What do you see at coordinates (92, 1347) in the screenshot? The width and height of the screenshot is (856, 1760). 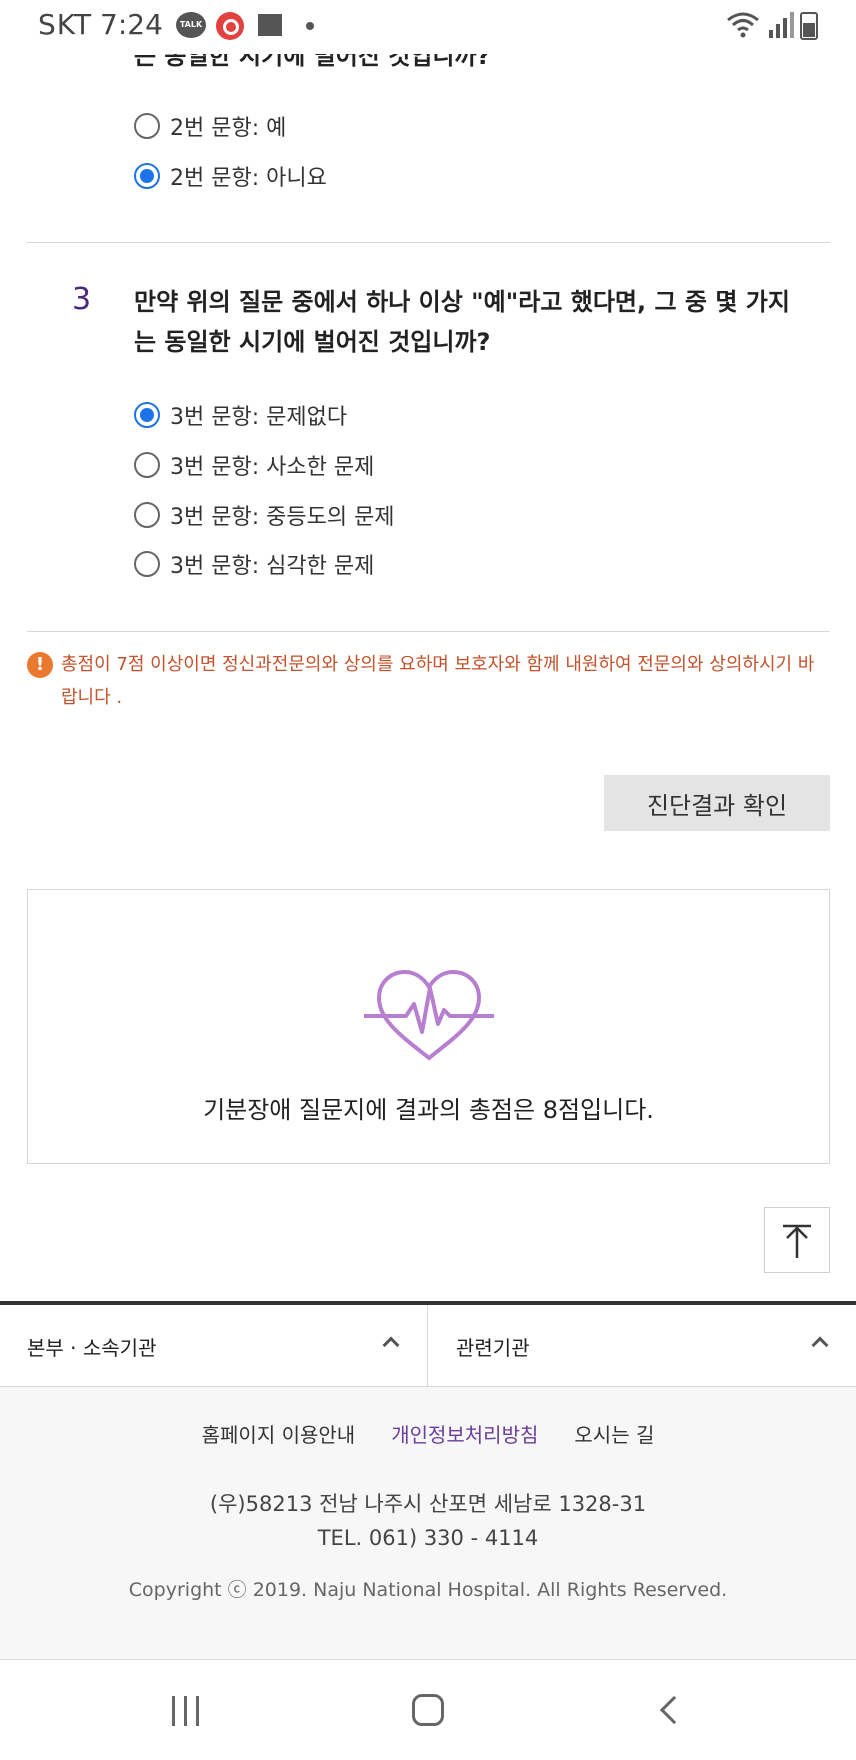 I see `footer-tab-label: 본부 · 소속기관` at bounding box center [92, 1347].